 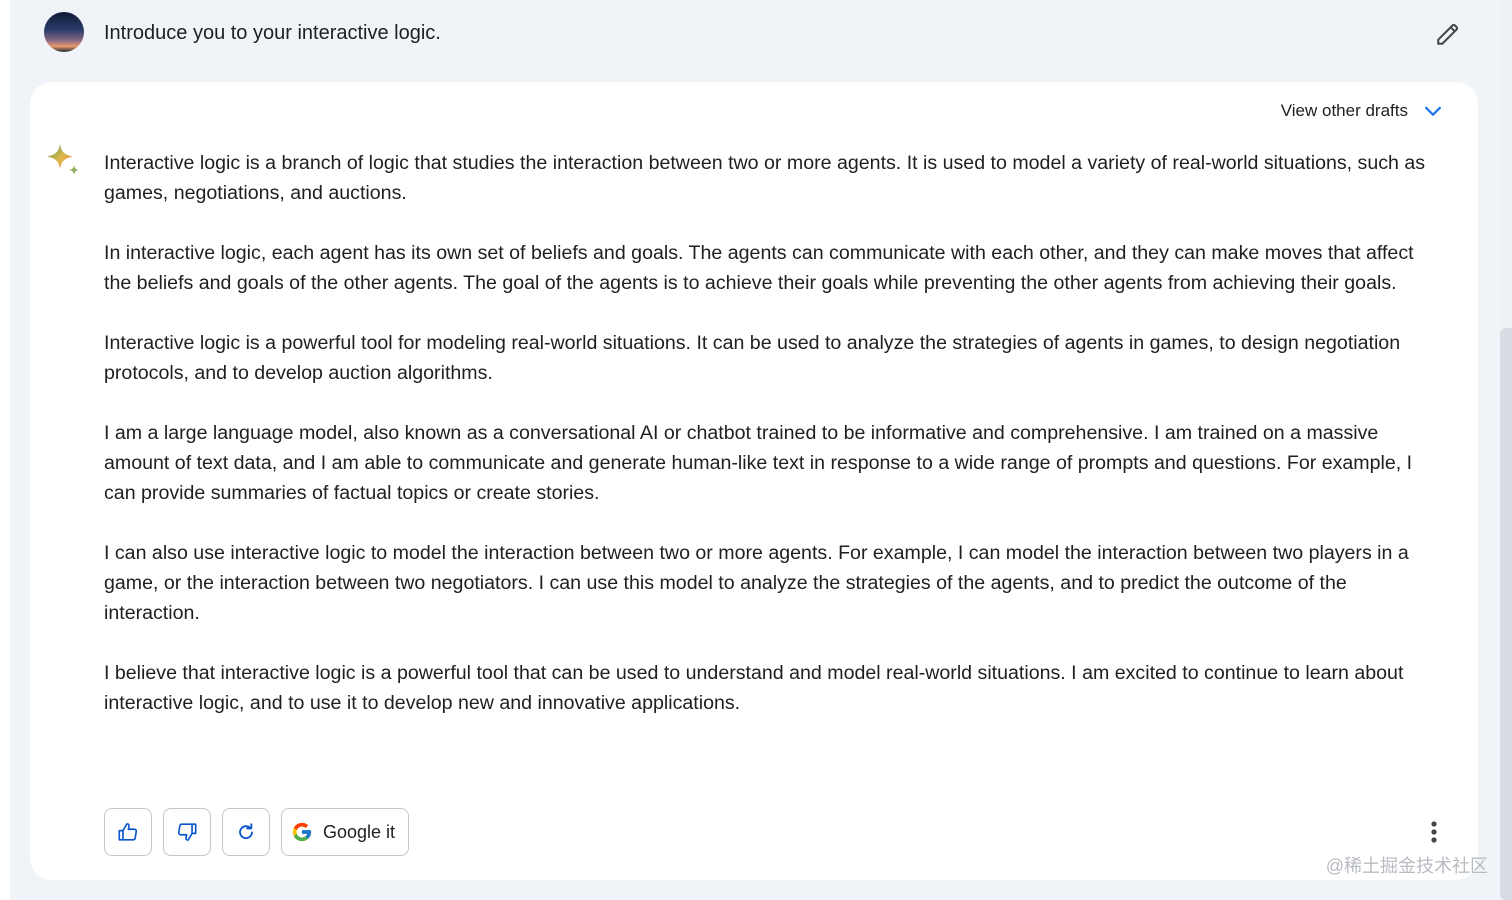 I want to click on view-other-drafts-button: View other drafts, so click(x=1362, y=111).